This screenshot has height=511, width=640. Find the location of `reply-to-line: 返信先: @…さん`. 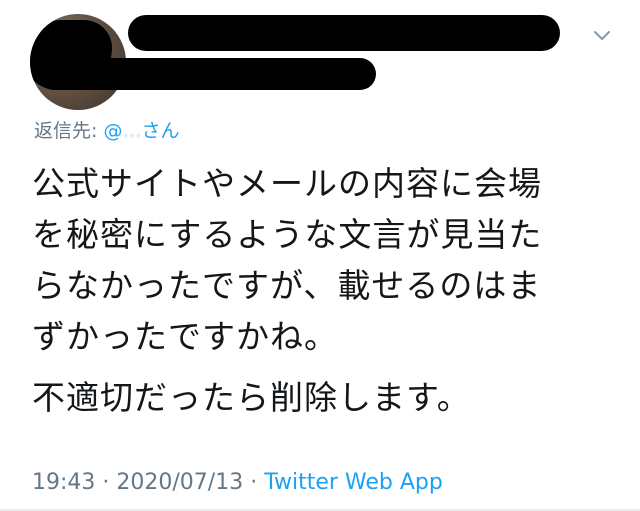

reply-to-line: 返信先: @…さん is located at coordinates (106, 129).